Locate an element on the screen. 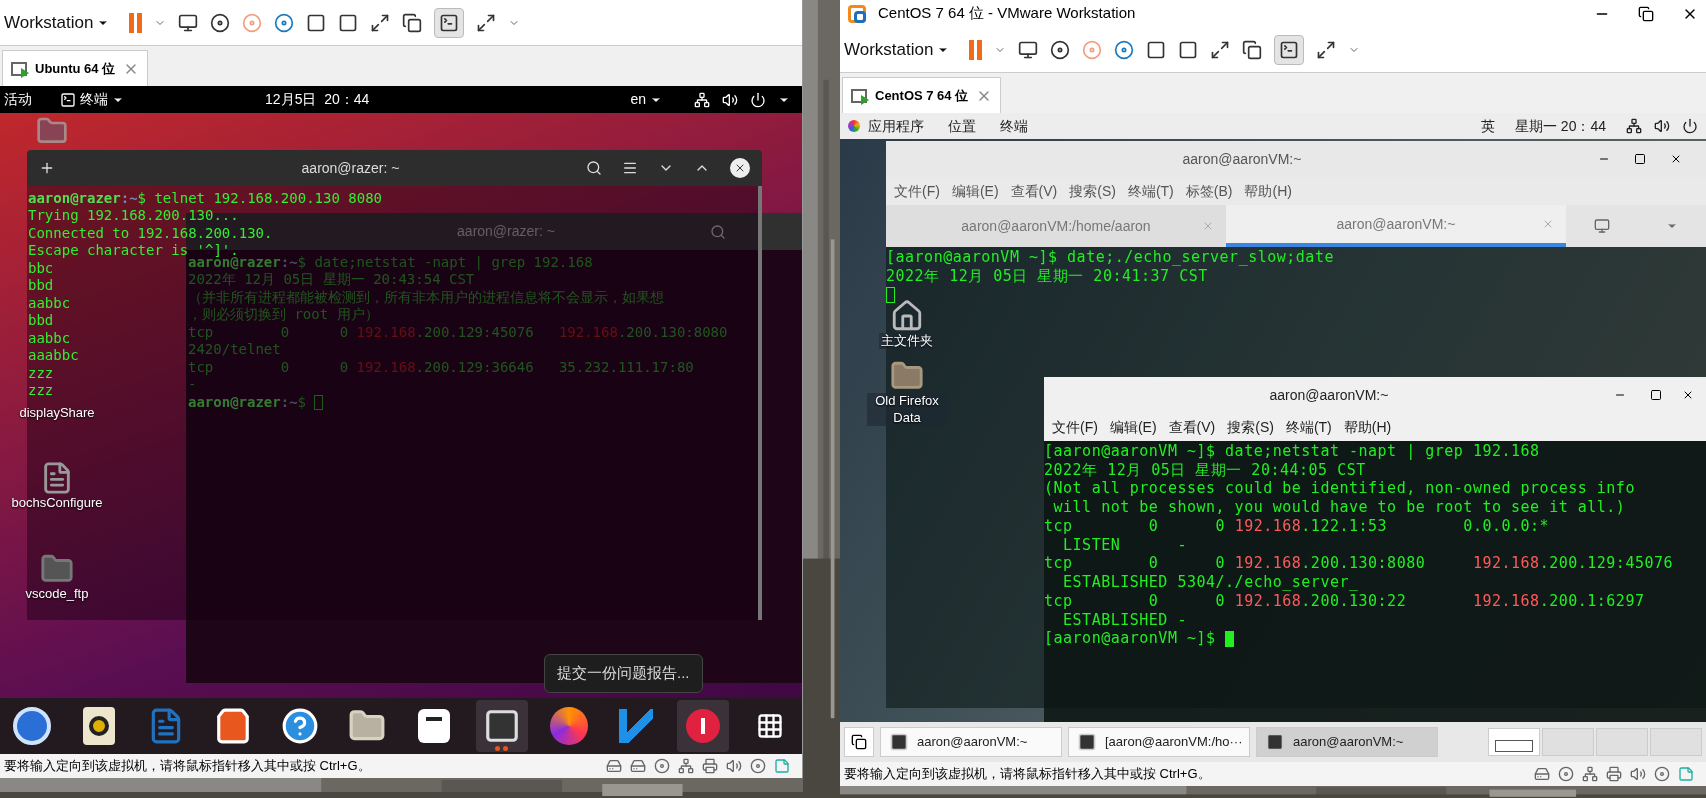 The image size is (1706, 798). tab-label: Ubuntu 64 位 is located at coordinates (75, 68).